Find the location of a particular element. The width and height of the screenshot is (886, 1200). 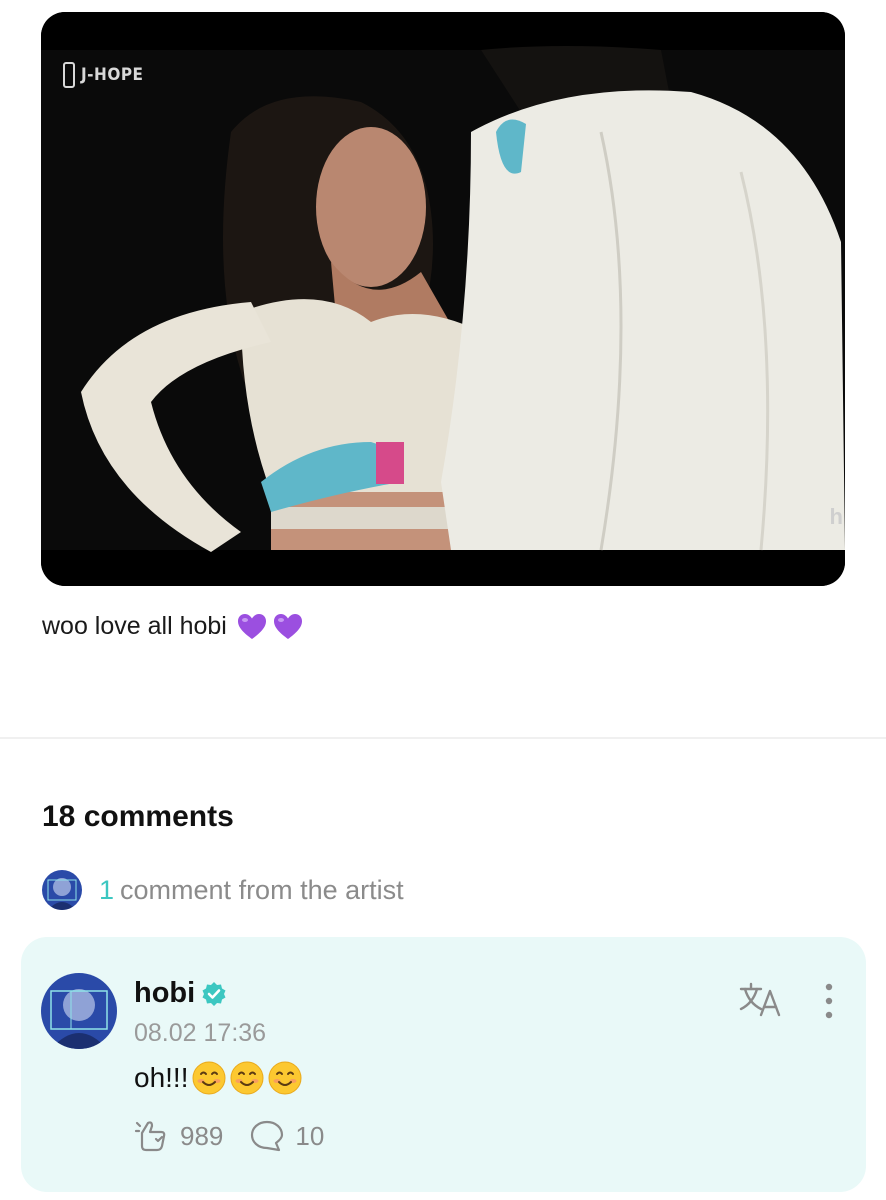

watermark-label: J-HOPE is located at coordinates (112, 75).